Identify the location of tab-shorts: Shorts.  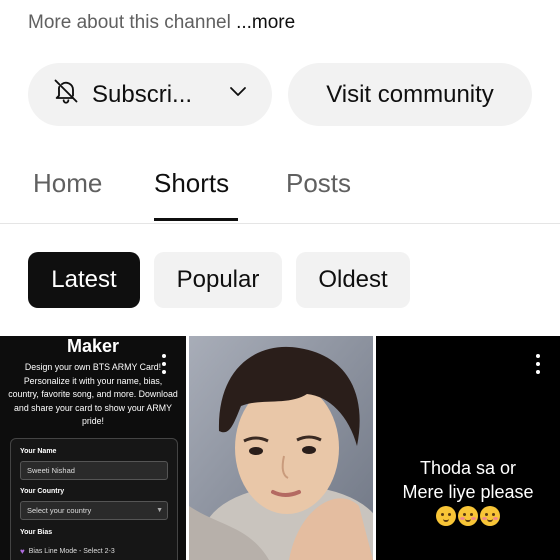
(191, 183).